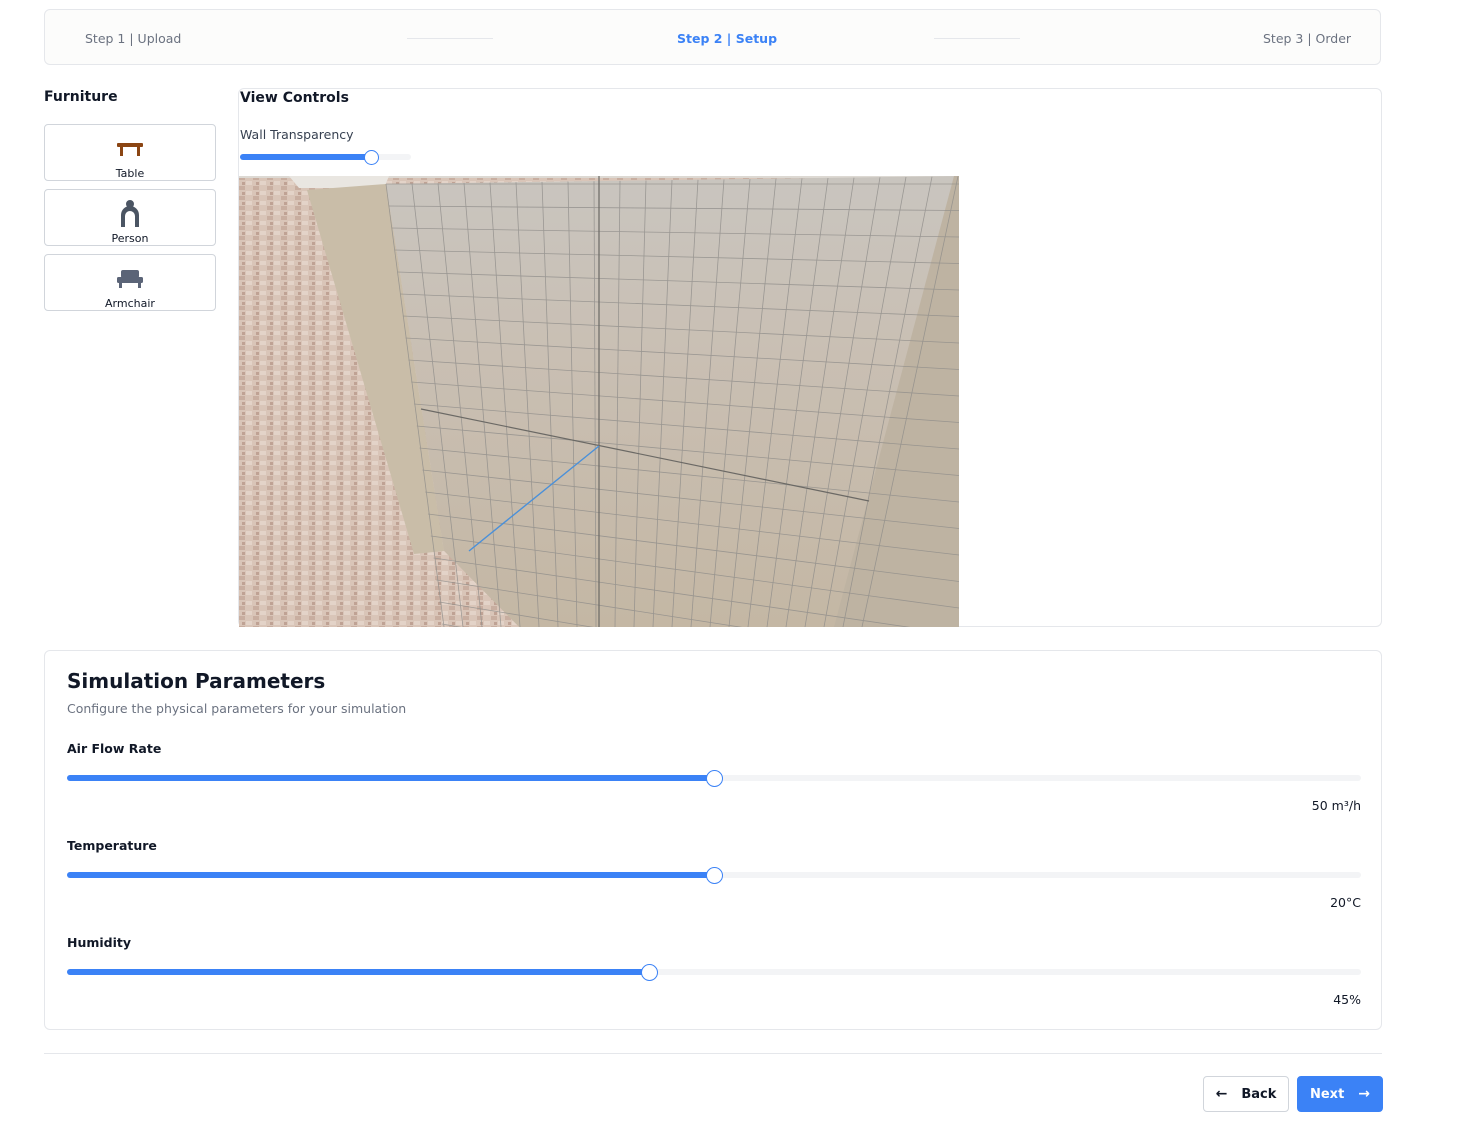  I want to click on wall-transparency-slider, so click(325, 157).